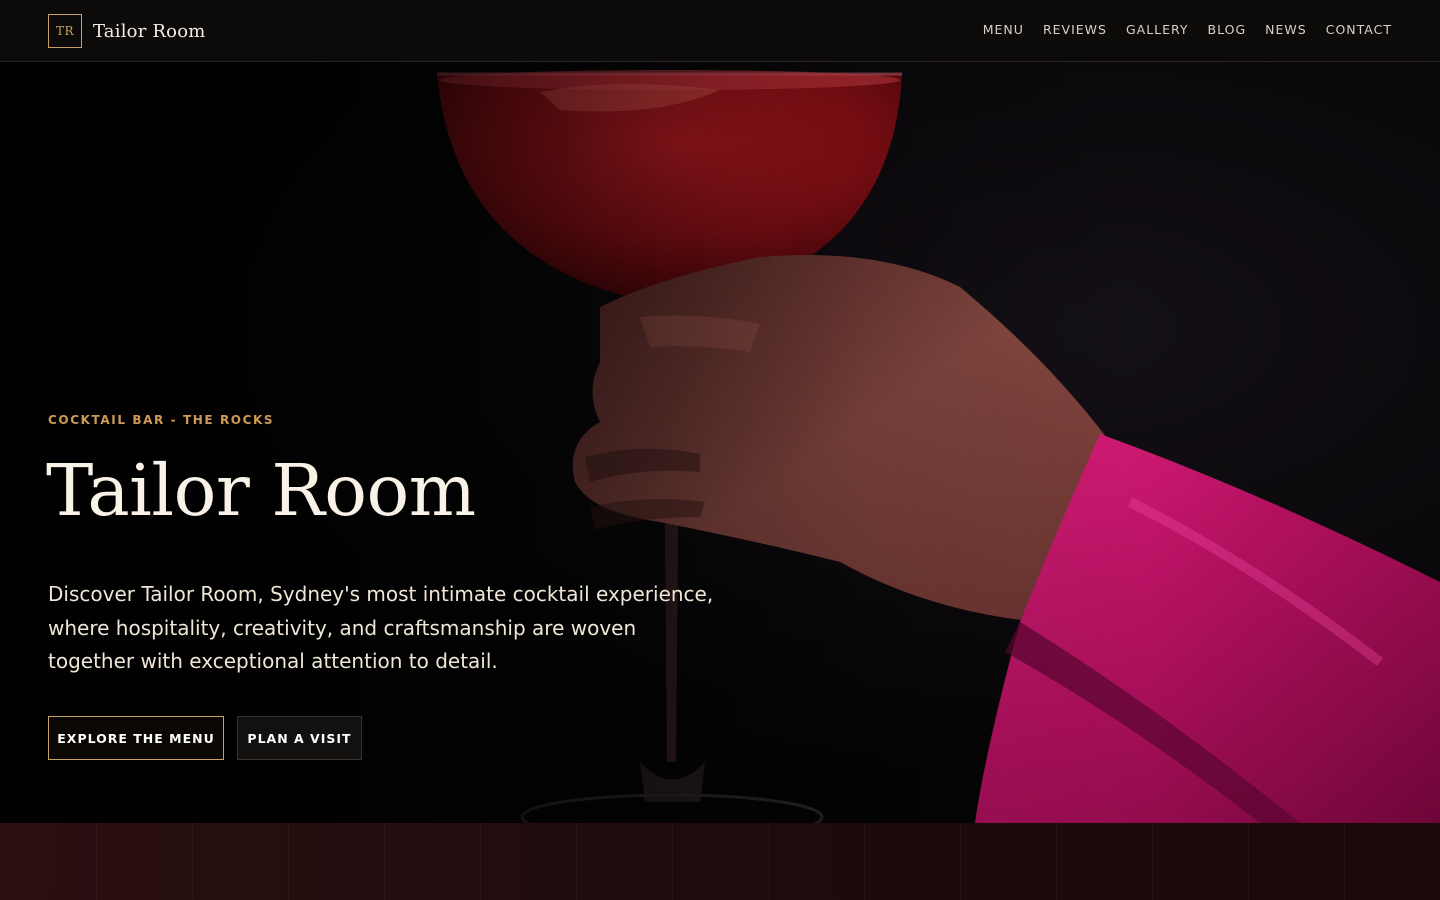 Image resolution: width=1440 pixels, height=900 pixels. I want to click on explore-menu-button: EXPLORE THE MENU, so click(136, 738).